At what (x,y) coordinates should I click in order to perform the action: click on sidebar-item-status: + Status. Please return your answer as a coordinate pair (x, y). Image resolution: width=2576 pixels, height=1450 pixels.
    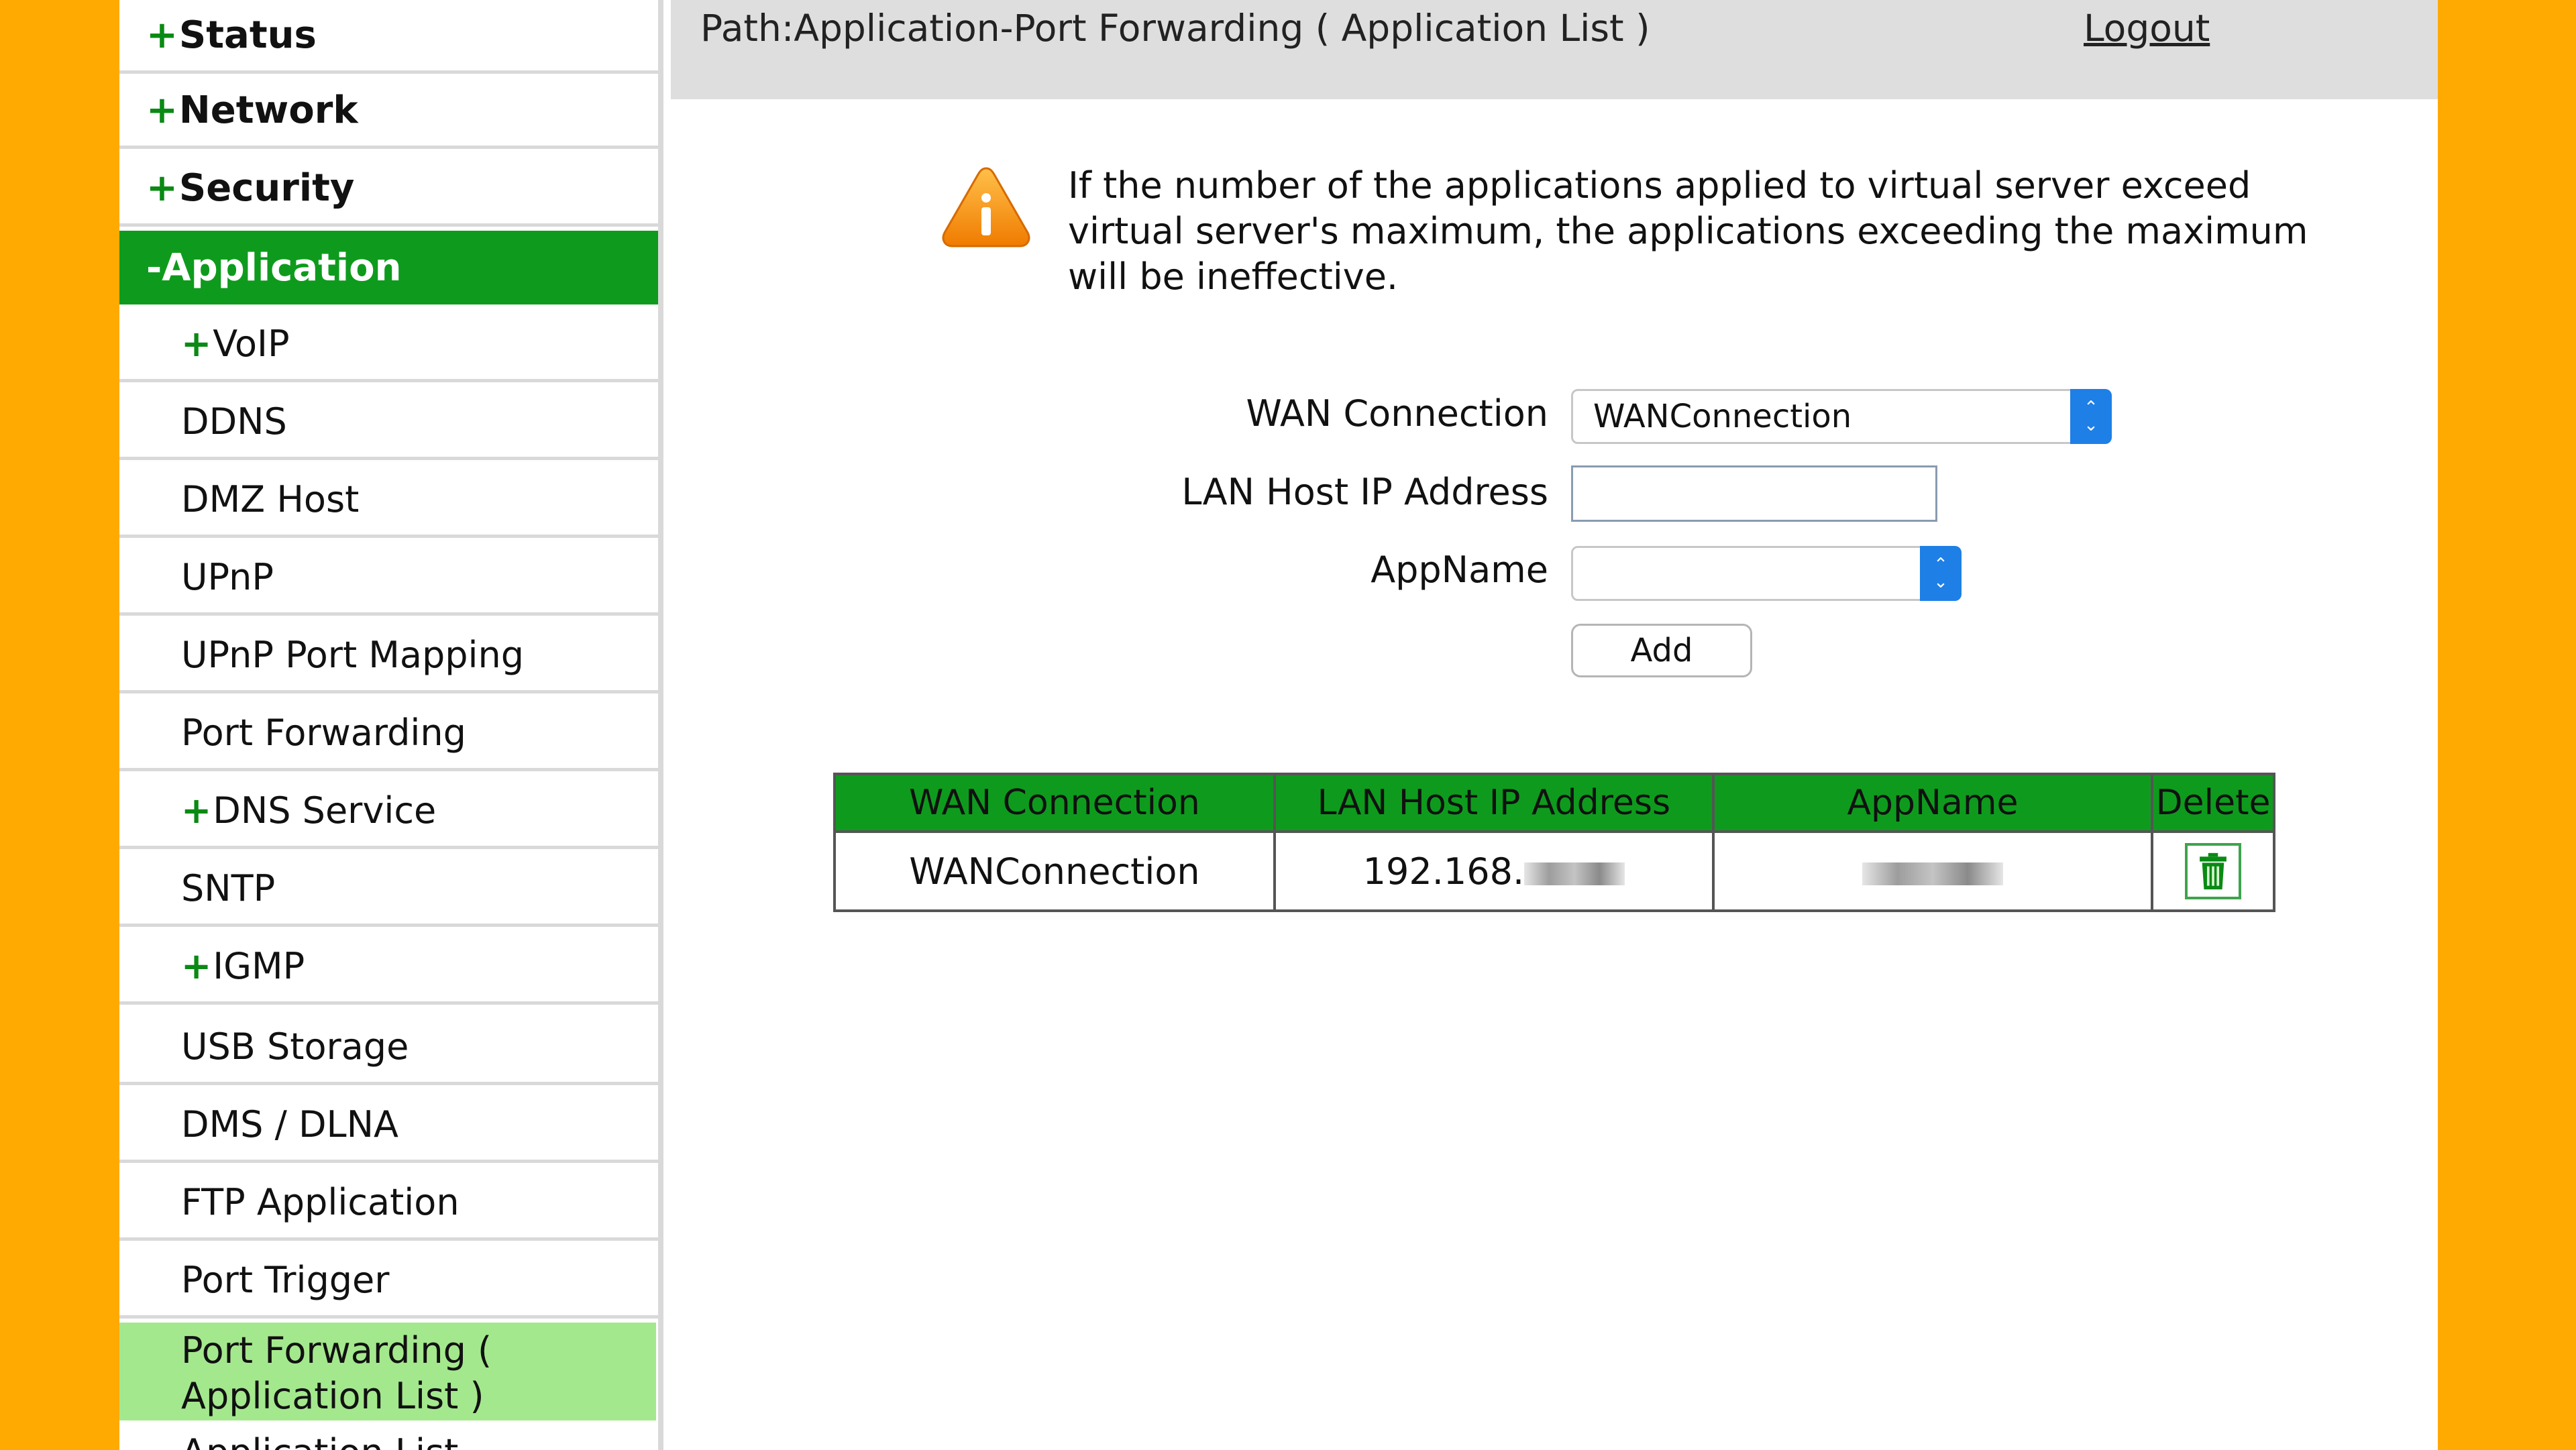
    Looking at the image, I should click on (388, 37).